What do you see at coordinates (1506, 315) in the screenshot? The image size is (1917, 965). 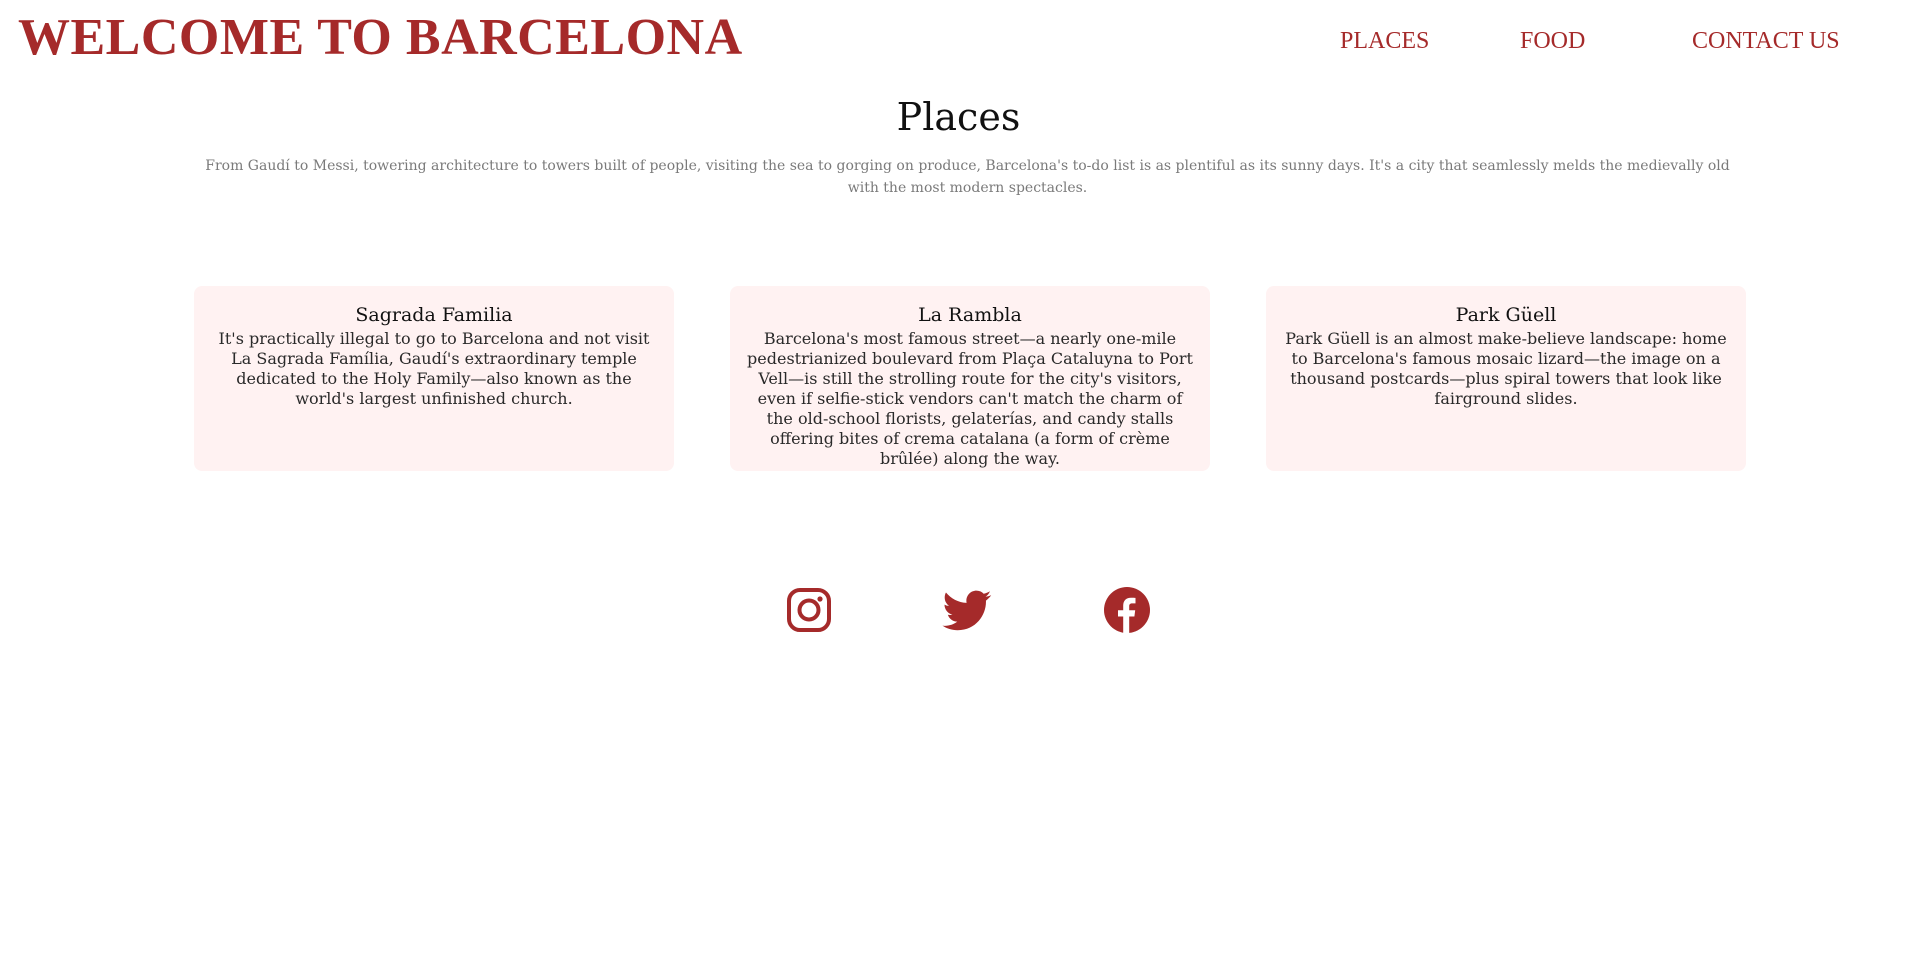 I see `card-title: Park Güell` at bounding box center [1506, 315].